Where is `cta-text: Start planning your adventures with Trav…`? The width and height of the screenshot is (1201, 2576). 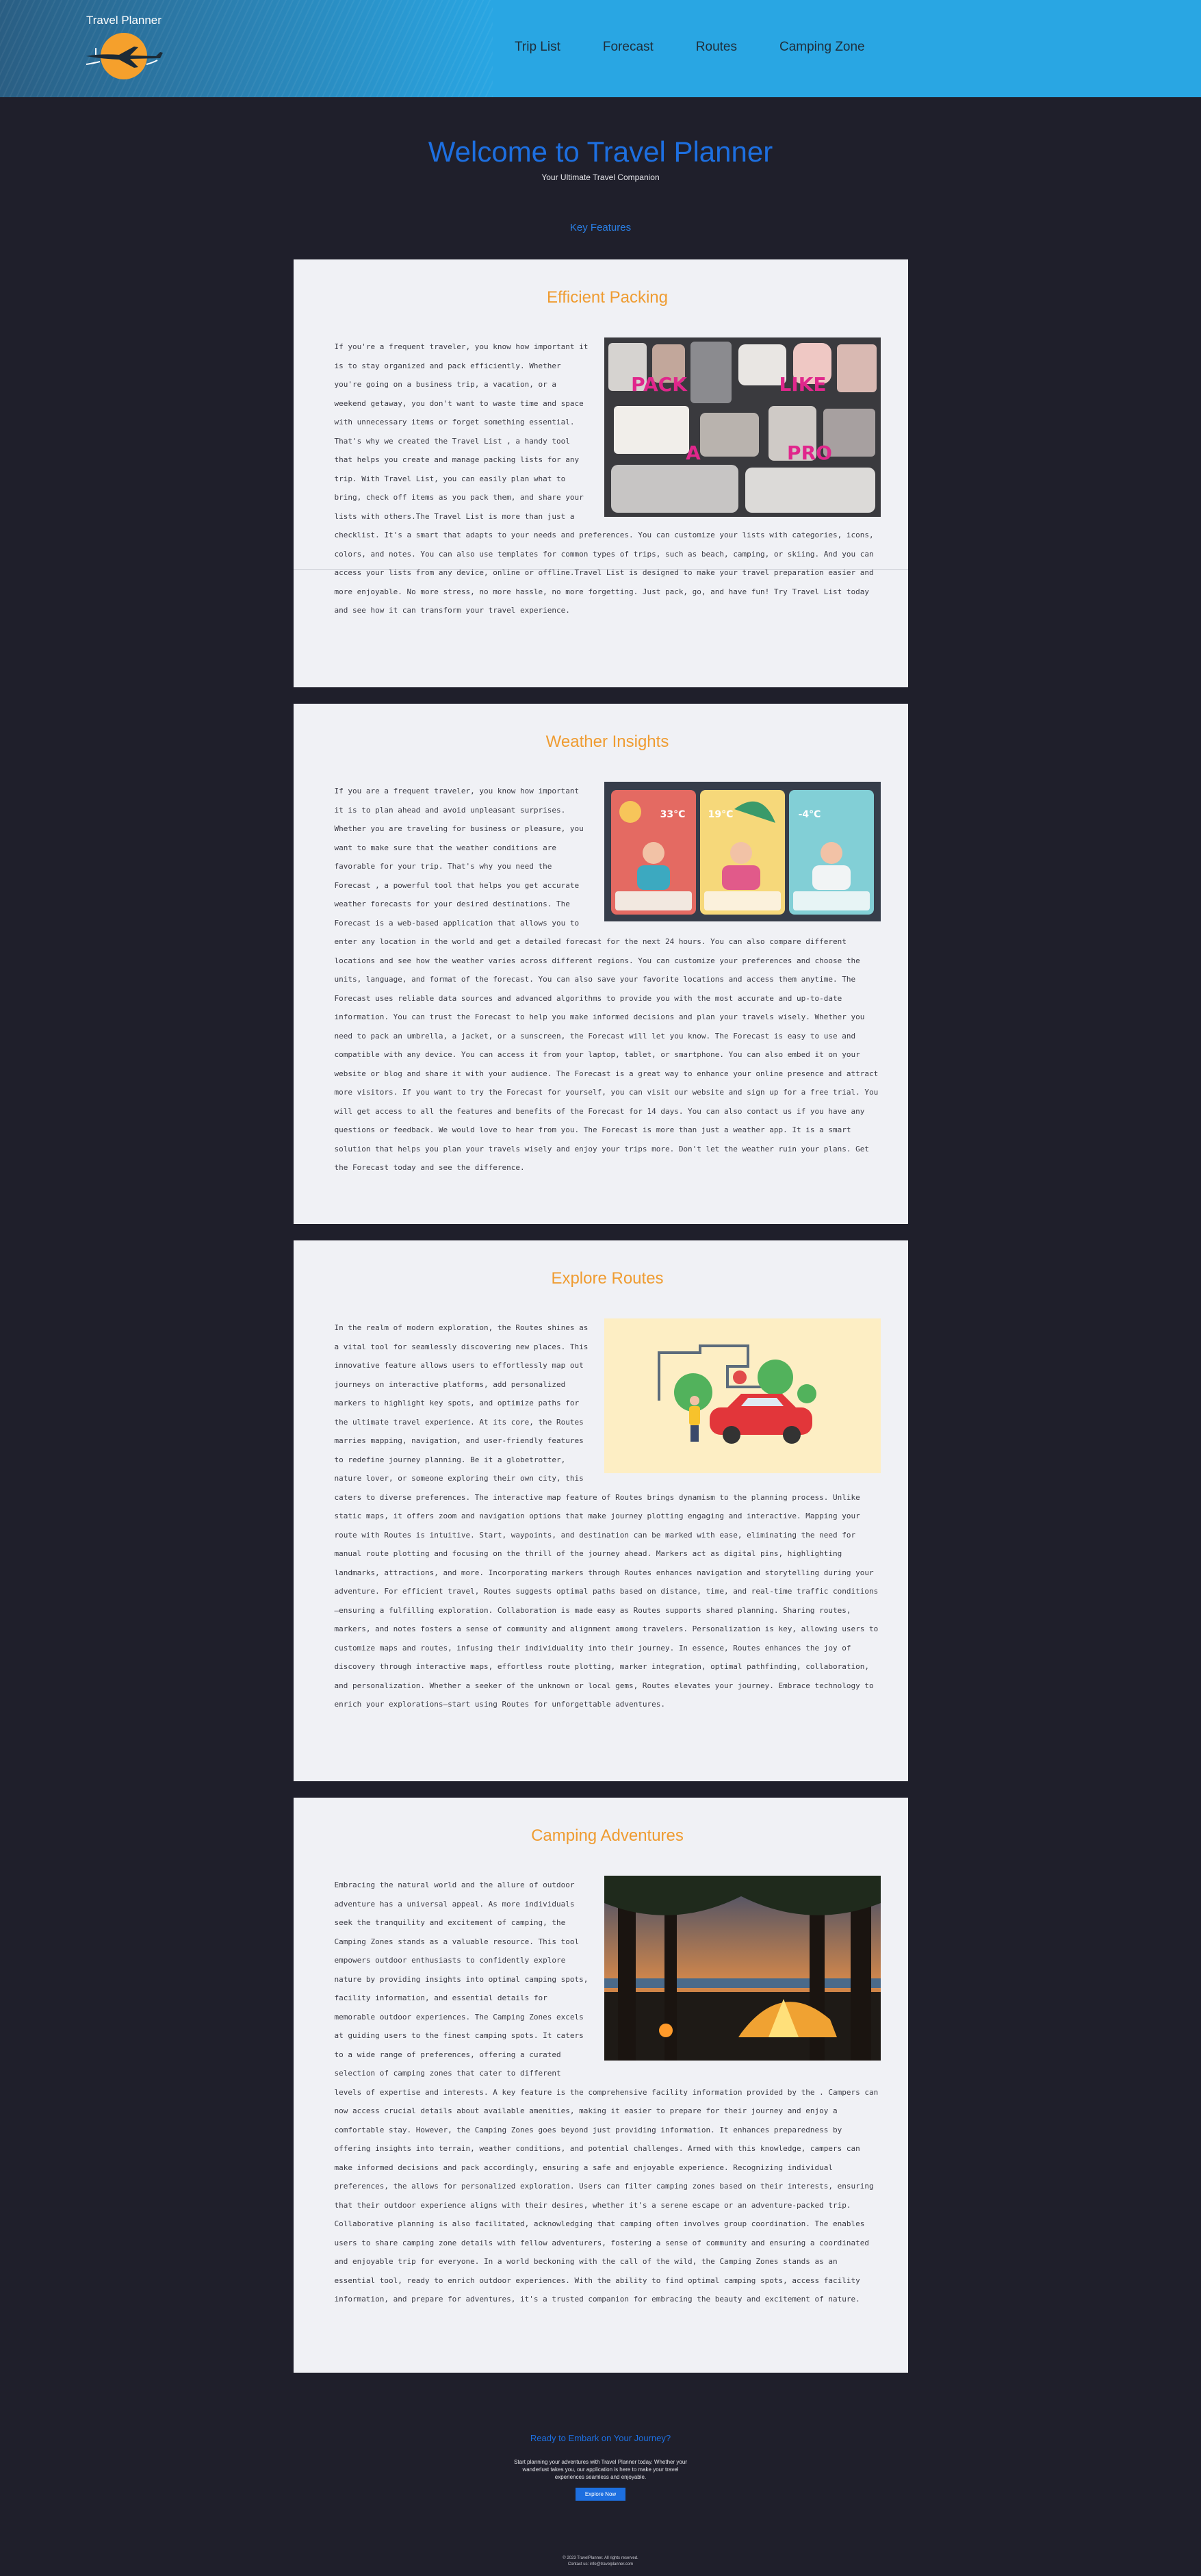
cta-text: Start planning your adventures with Trav… is located at coordinates (601, 2469).